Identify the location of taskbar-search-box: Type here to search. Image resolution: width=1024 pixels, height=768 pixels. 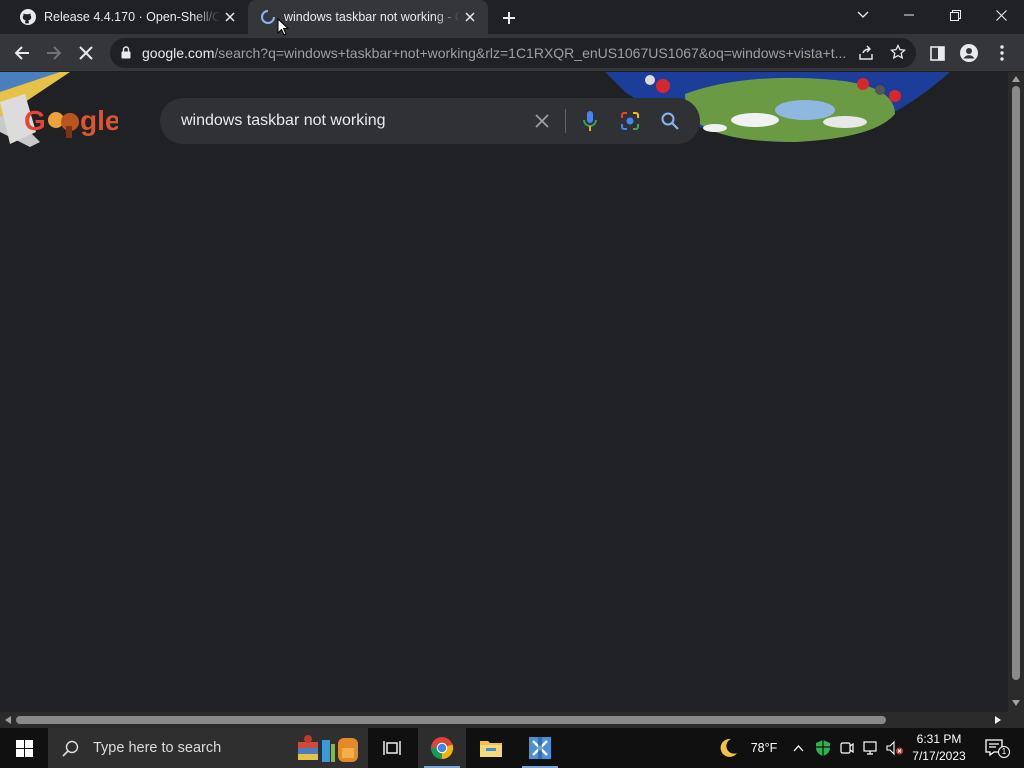
(208, 748).